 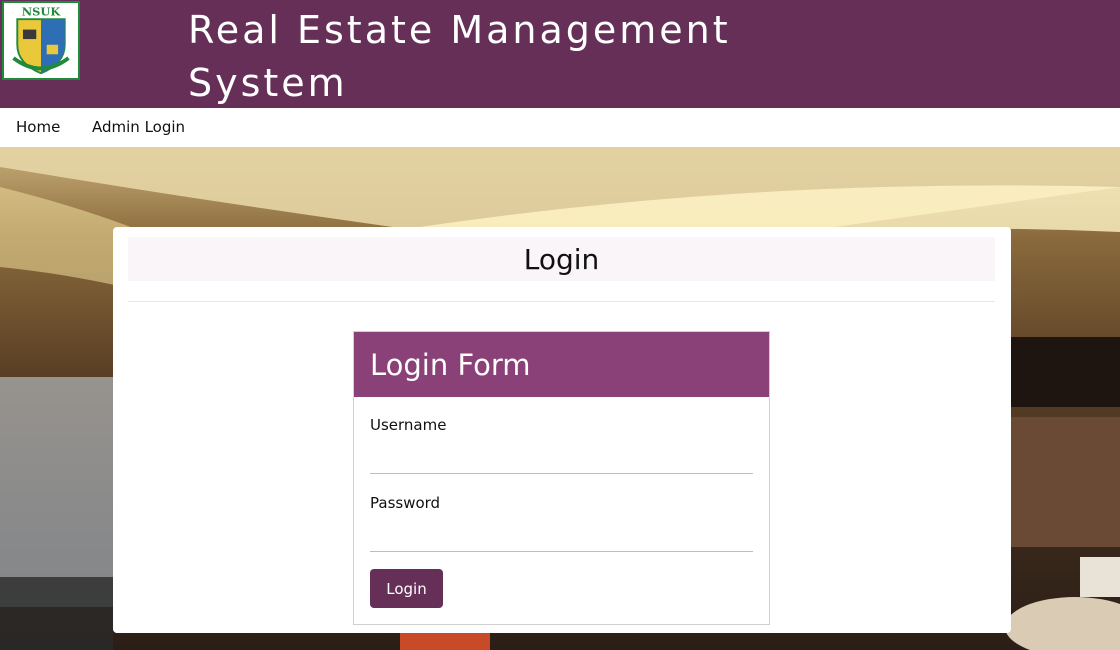 I want to click on password-label: Password, so click(x=405, y=503).